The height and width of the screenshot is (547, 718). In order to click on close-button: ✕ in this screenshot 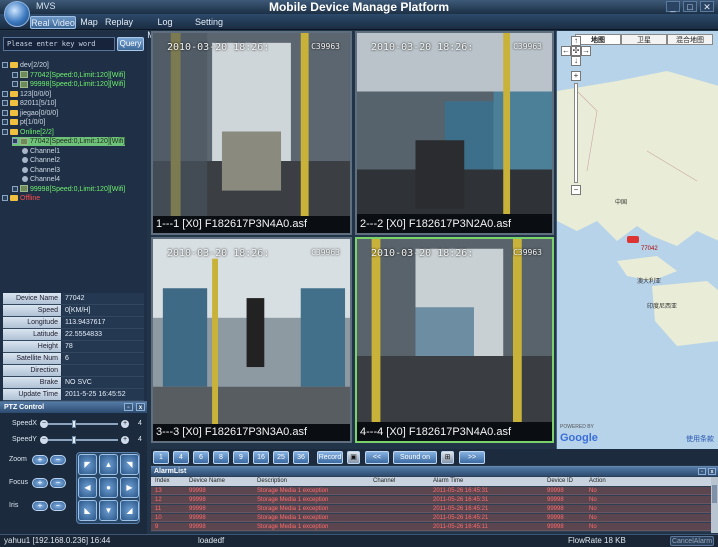, I will do `click(707, 6)`.